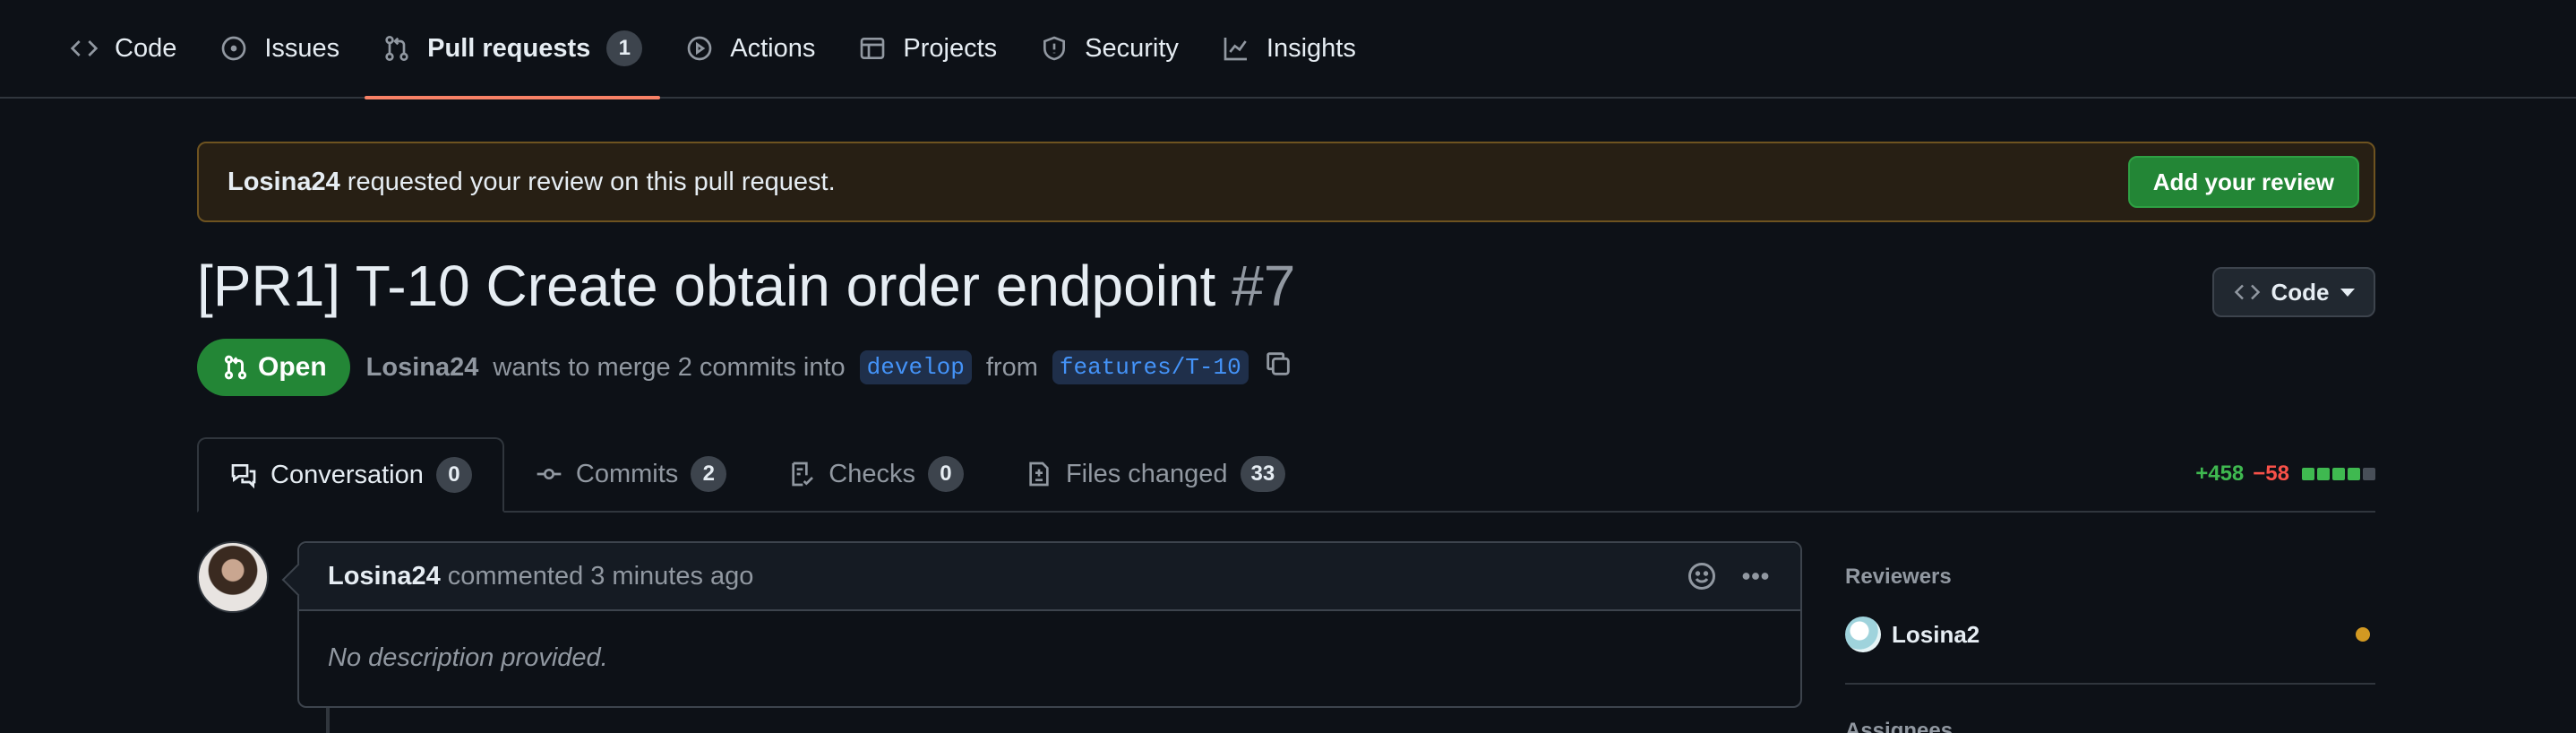 This screenshot has width=2576, height=733. I want to click on comment-actions, so click(1729, 576).